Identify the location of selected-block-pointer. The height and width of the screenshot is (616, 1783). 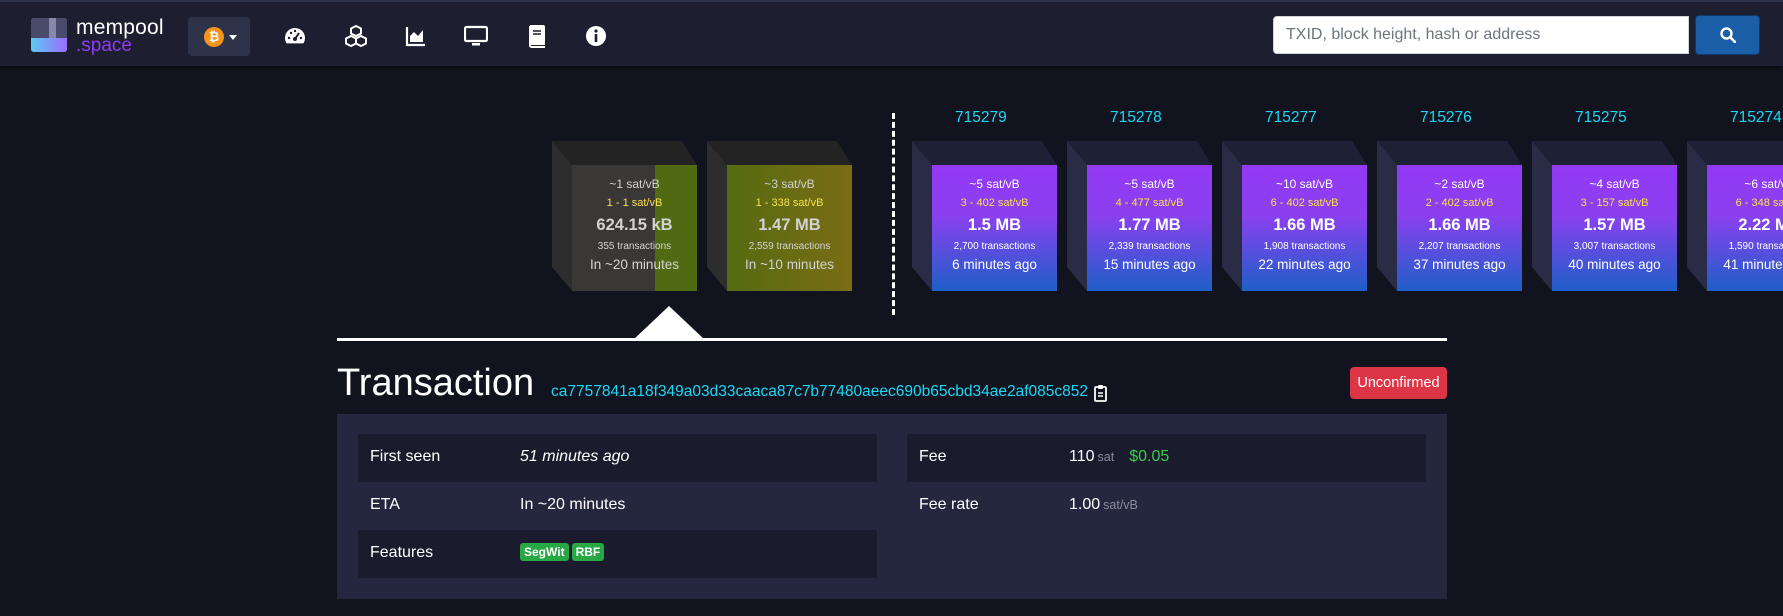
(669, 323).